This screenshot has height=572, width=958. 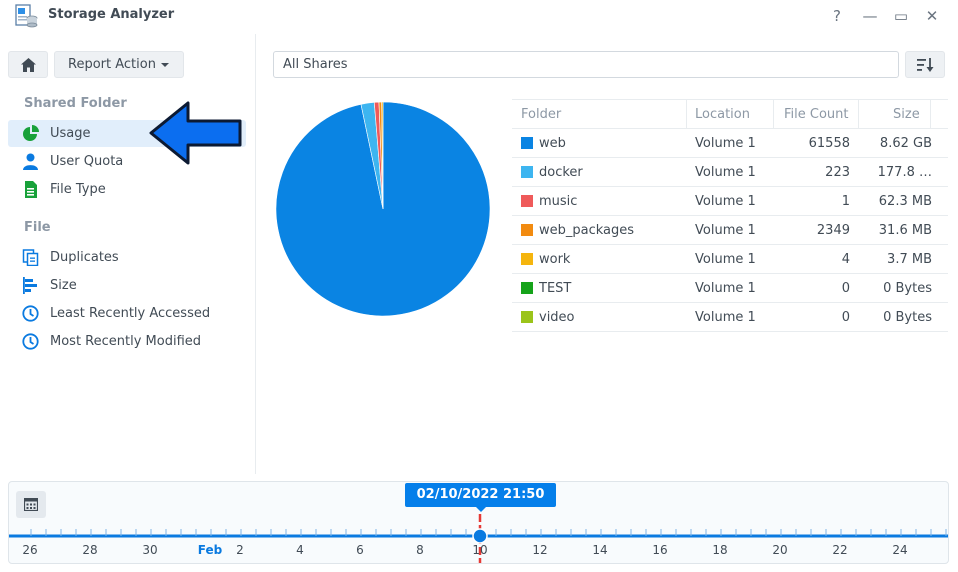 I want to click on home-icon, so click(x=28, y=65).